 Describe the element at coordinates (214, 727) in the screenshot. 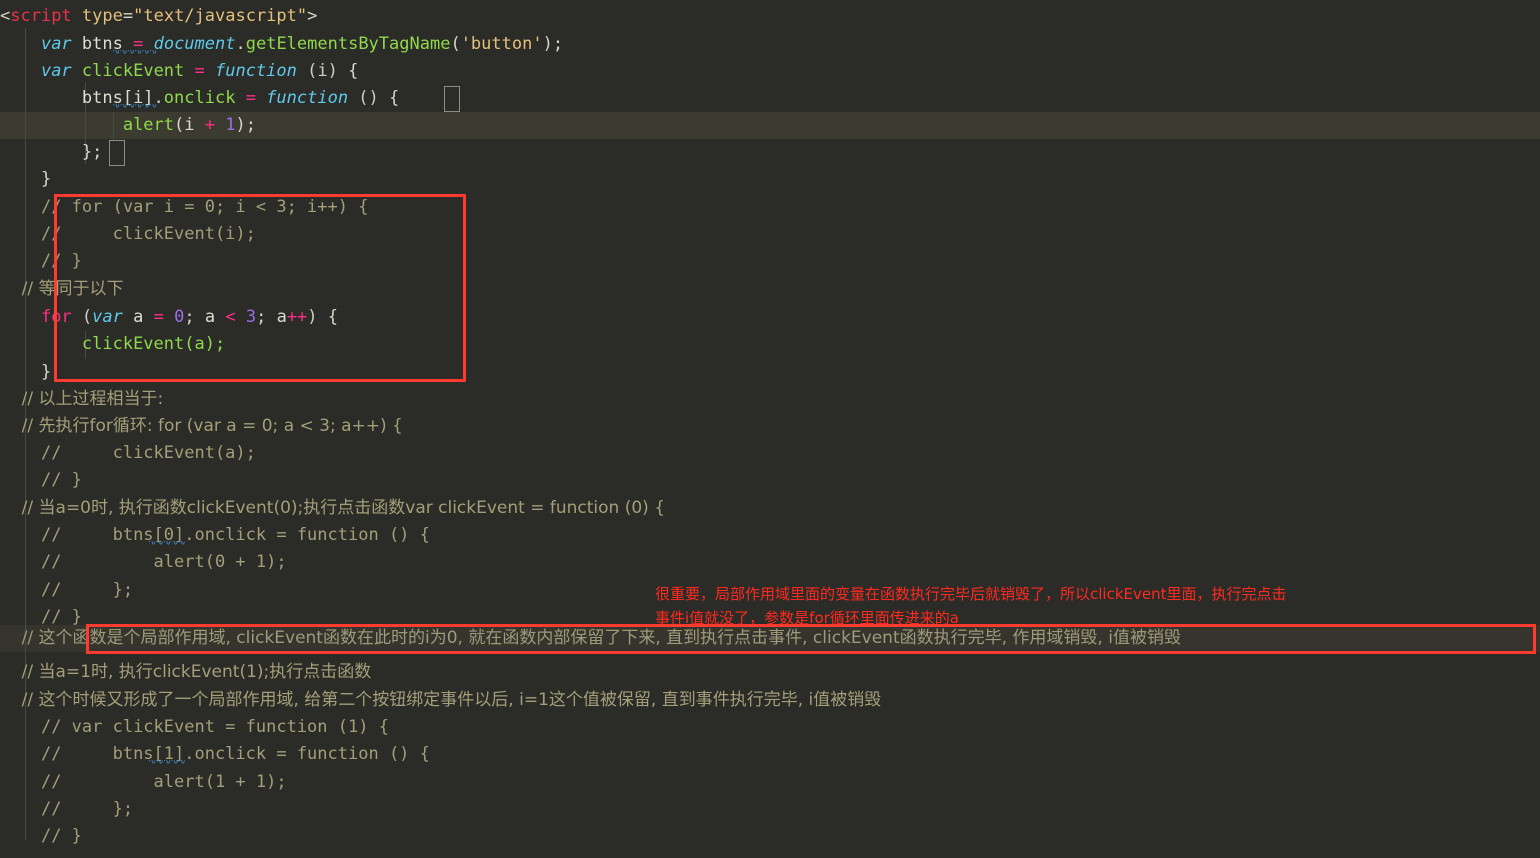

I see `token-comment: // var clickEvent = function (1) {` at that location.